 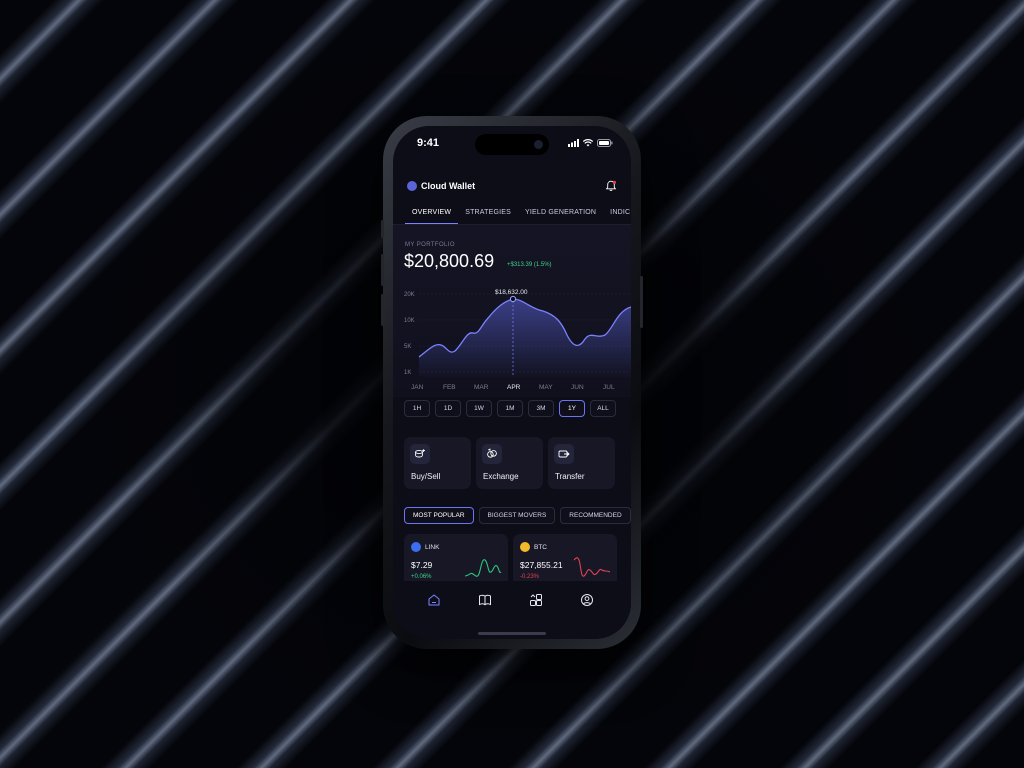 I want to click on buy-sell-button: Buy/Sell, so click(x=437, y=463).